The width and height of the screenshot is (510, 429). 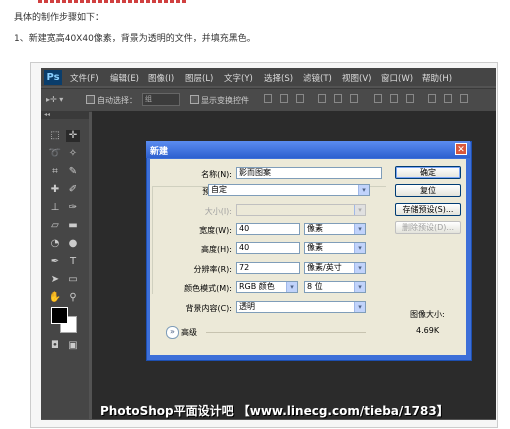 I want to click on menu-help: 帮助(H), so click(x=437, y=78).